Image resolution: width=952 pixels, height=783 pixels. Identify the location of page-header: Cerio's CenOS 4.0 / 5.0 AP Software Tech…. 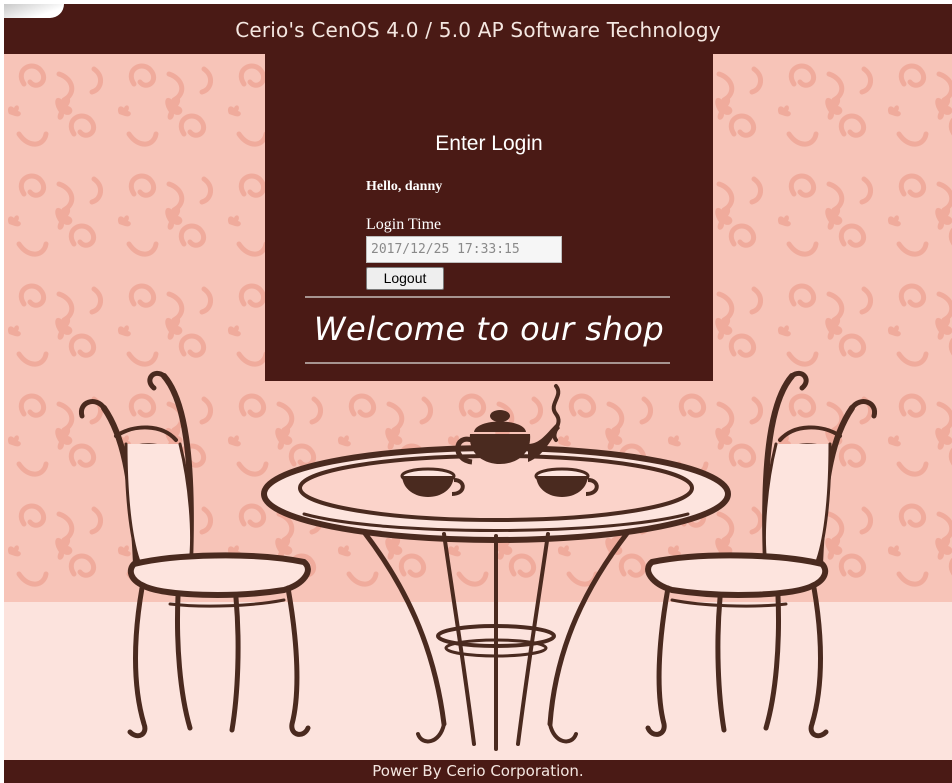
(478, 29).